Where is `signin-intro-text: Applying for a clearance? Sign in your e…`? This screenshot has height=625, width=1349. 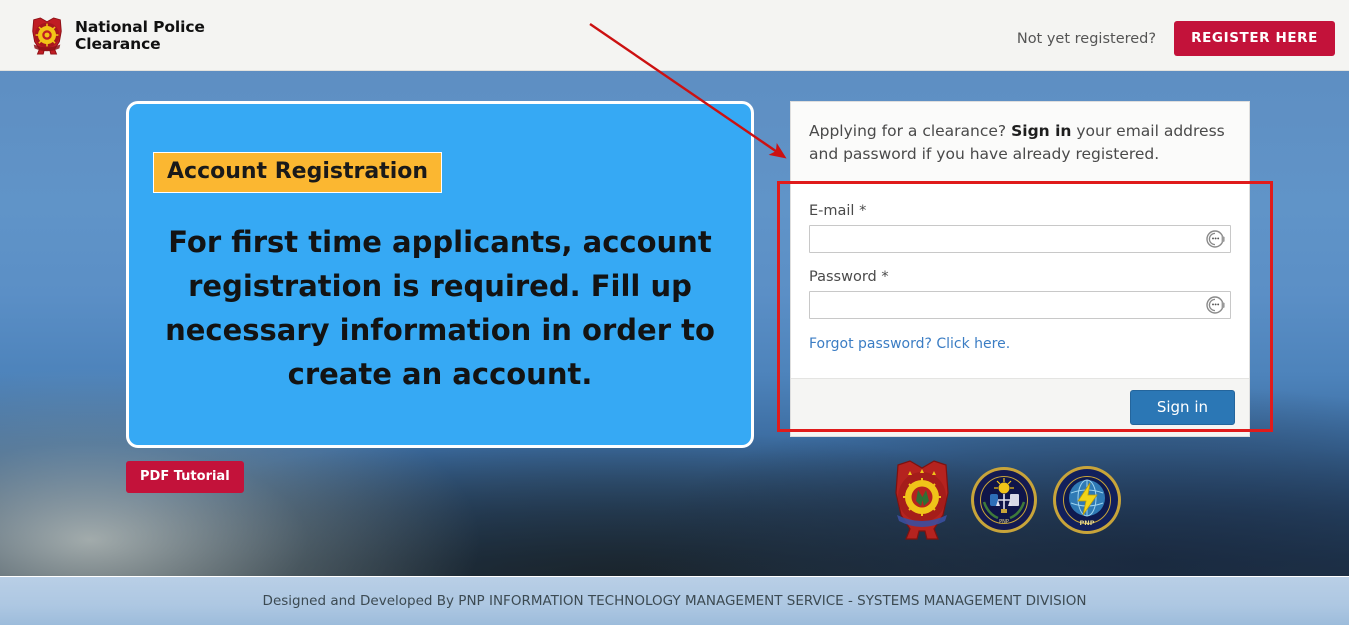
signin-intro-text: Applying for a clearance? Sign in your e… is located at coordinates (1020, 142).